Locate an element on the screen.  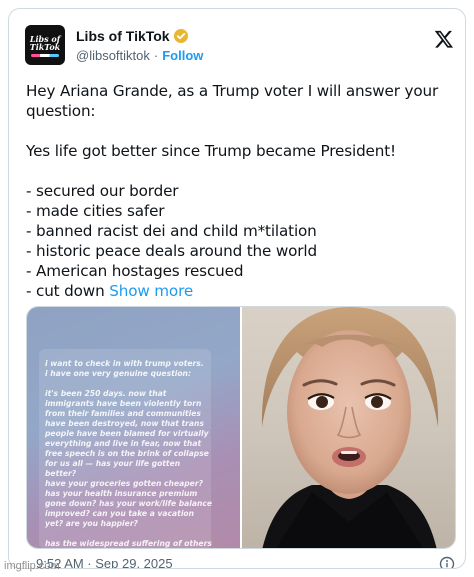
handle: @libsoftiktok is located at coordinates (113, 55).